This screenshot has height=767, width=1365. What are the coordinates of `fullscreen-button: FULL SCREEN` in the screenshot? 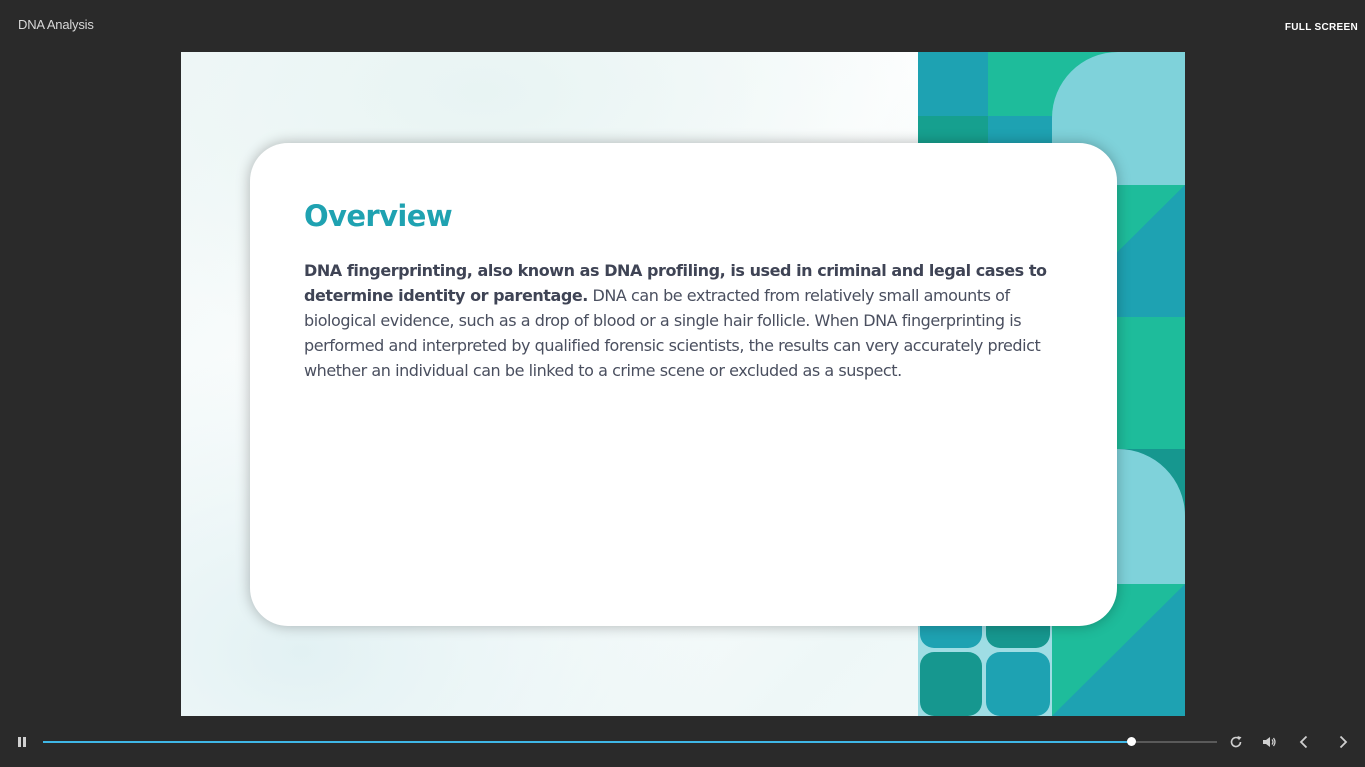 It's located at (1321, 27).